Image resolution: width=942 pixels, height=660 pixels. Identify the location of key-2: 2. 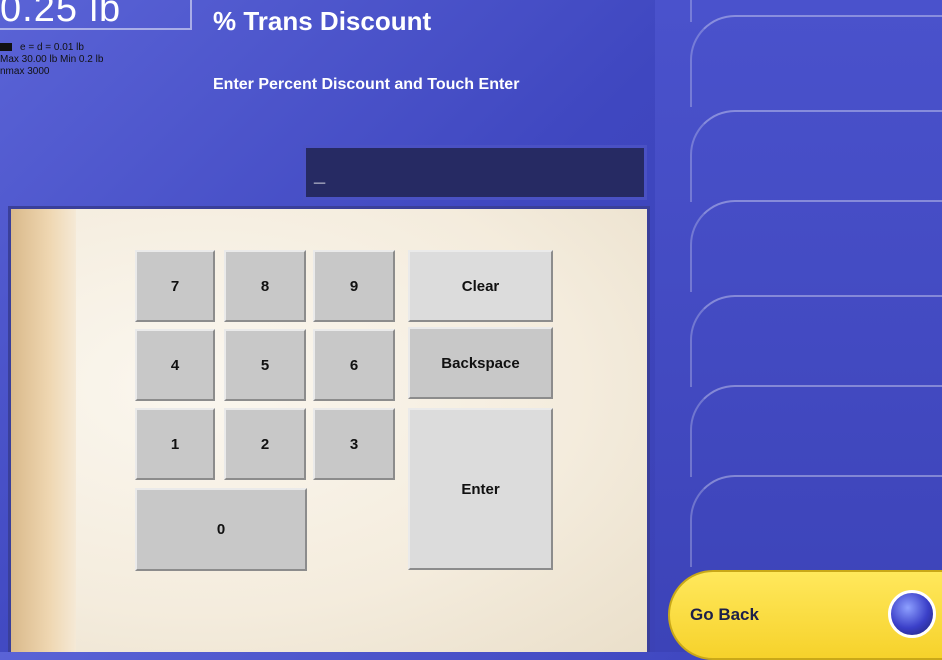
(265, 444).